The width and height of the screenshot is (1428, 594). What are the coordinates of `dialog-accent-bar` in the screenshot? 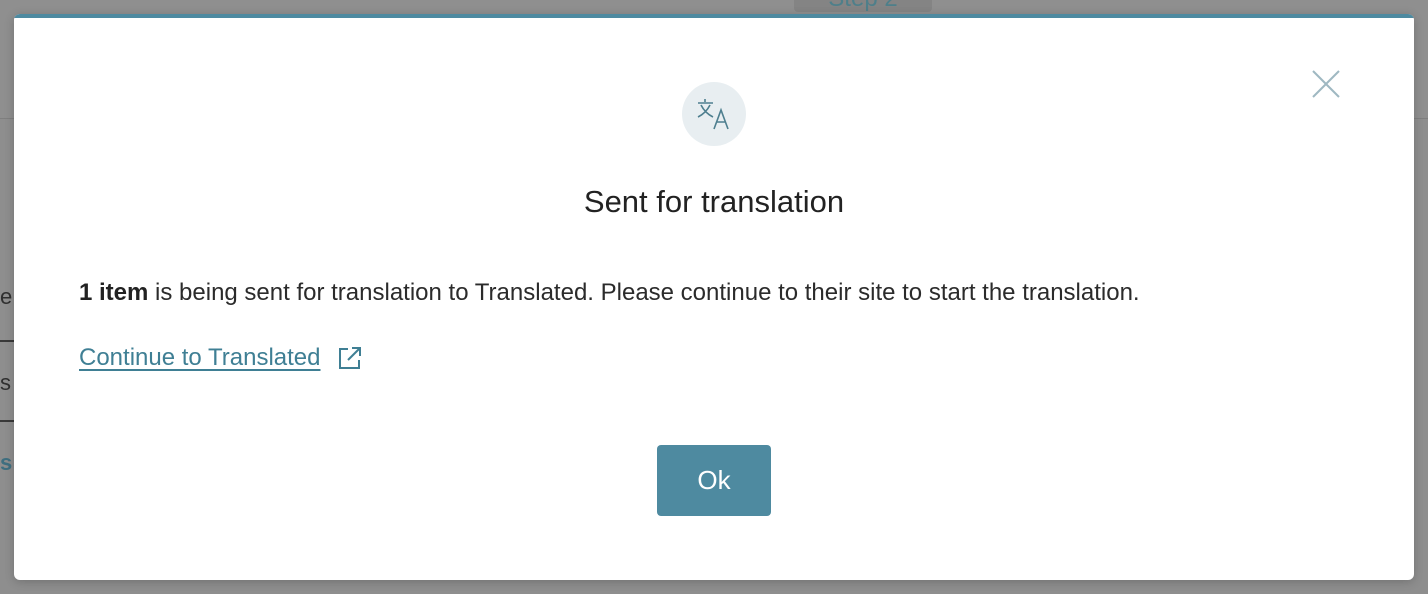 It's located at (714, 16).